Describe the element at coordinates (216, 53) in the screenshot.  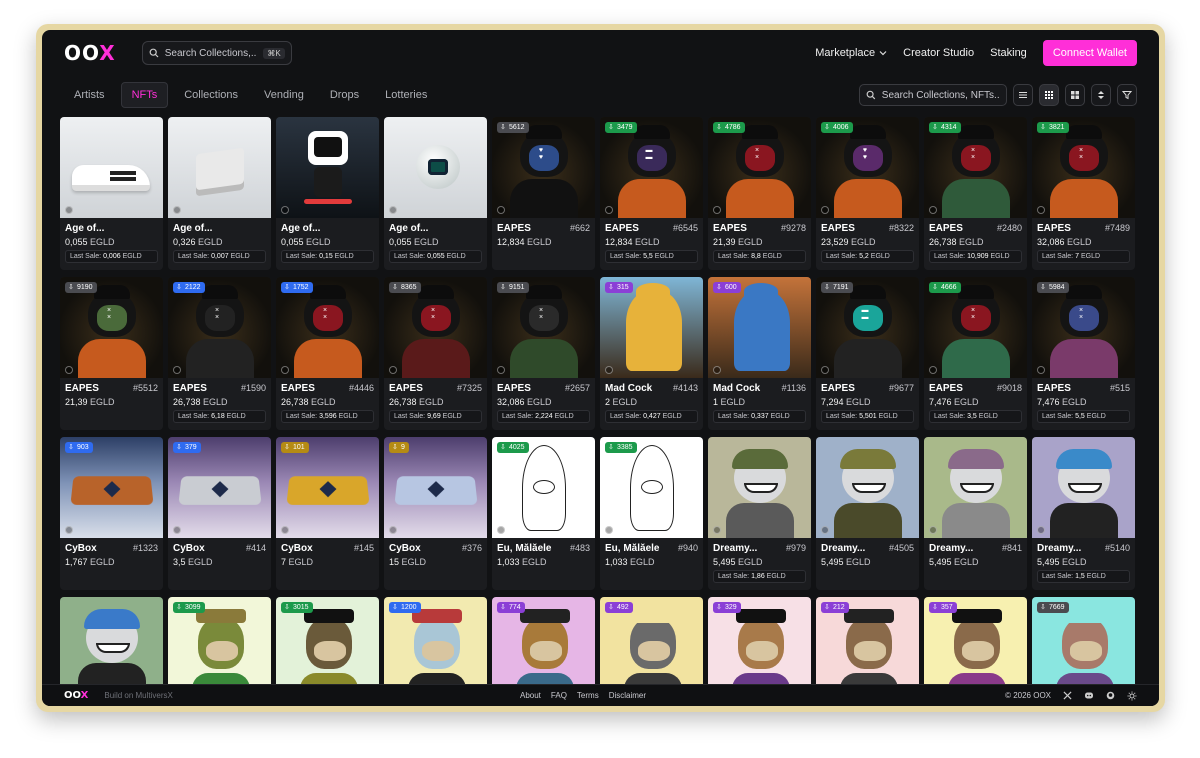
I see `global-search-input: Search Collections,... ⌘K` at that location.